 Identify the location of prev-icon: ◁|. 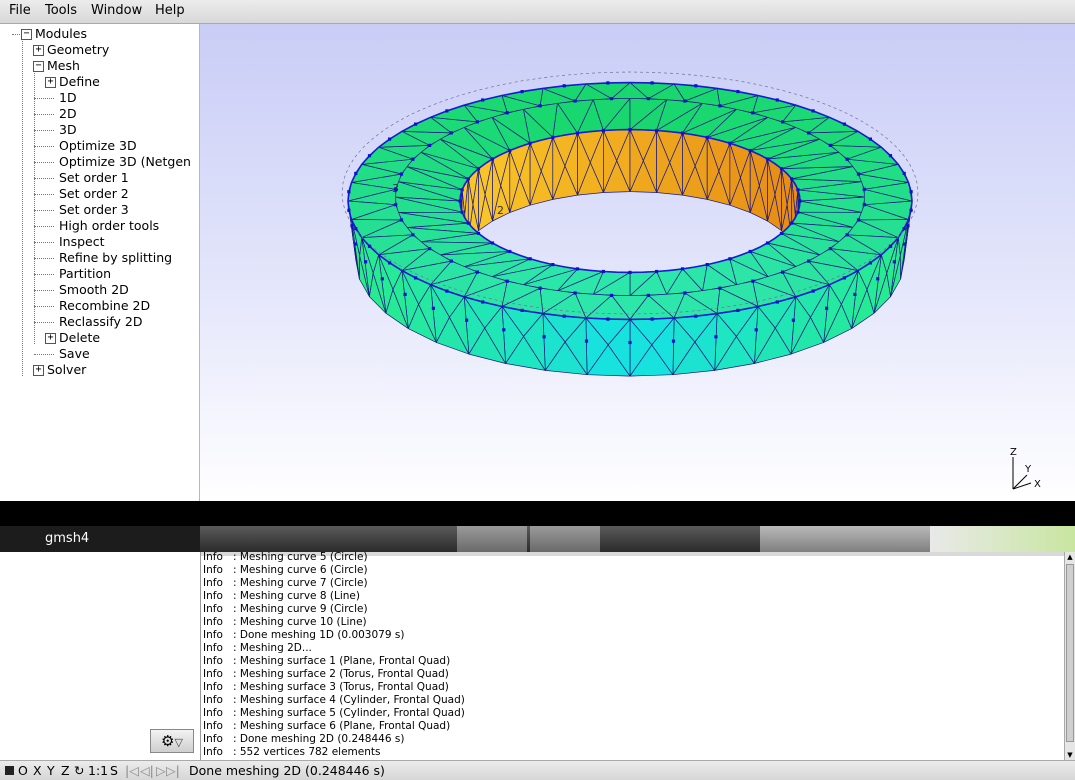
(147, 771).